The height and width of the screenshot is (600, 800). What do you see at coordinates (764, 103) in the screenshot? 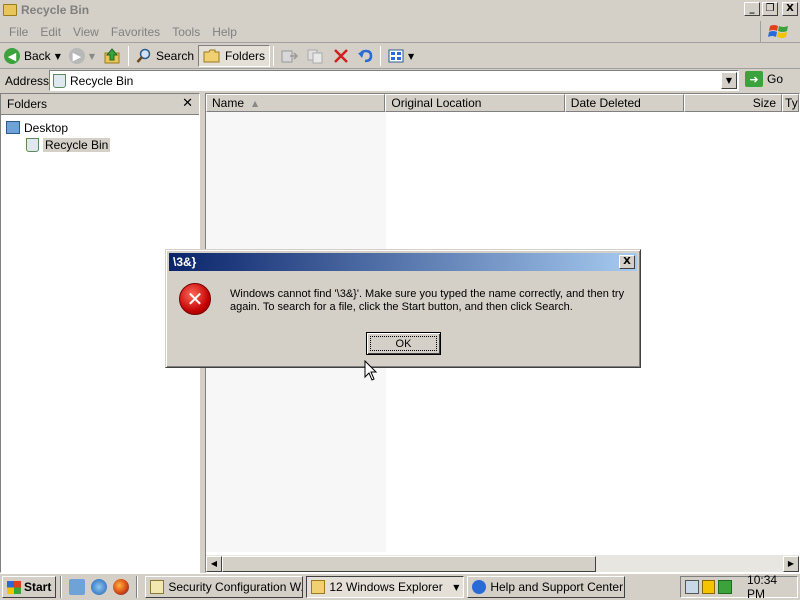
I see `column-header-label: Size` at bounding box center [764, 103].